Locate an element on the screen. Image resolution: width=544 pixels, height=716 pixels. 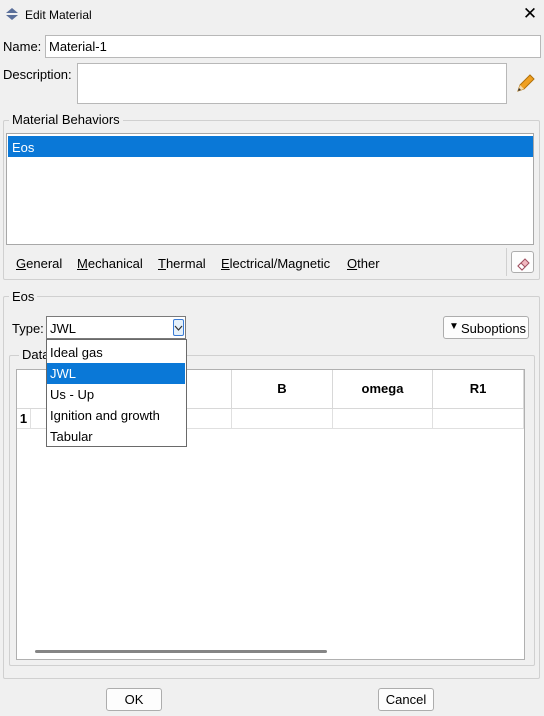
window-title: Edit Material is located at coordinates (58, 15).